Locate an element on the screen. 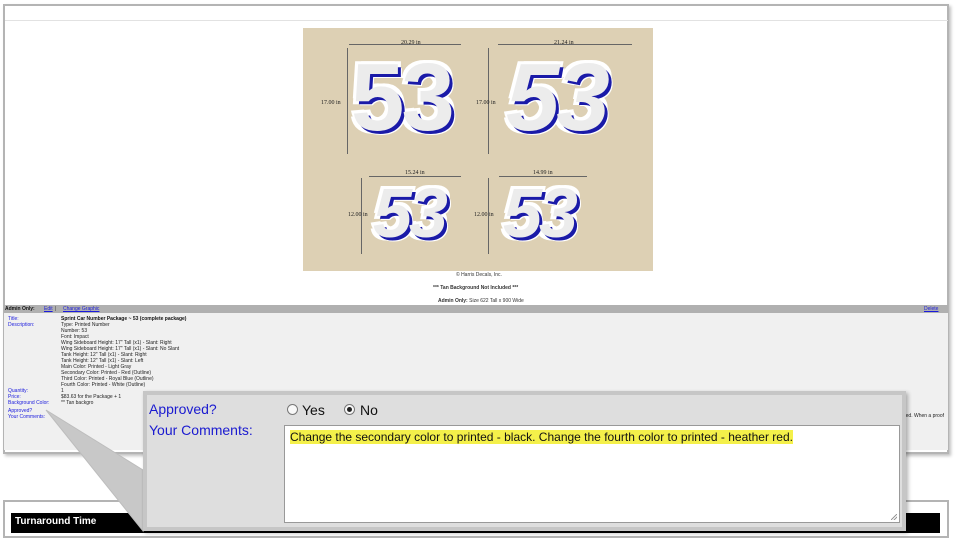  description-label: Description: is located at coordinates (21, 325).